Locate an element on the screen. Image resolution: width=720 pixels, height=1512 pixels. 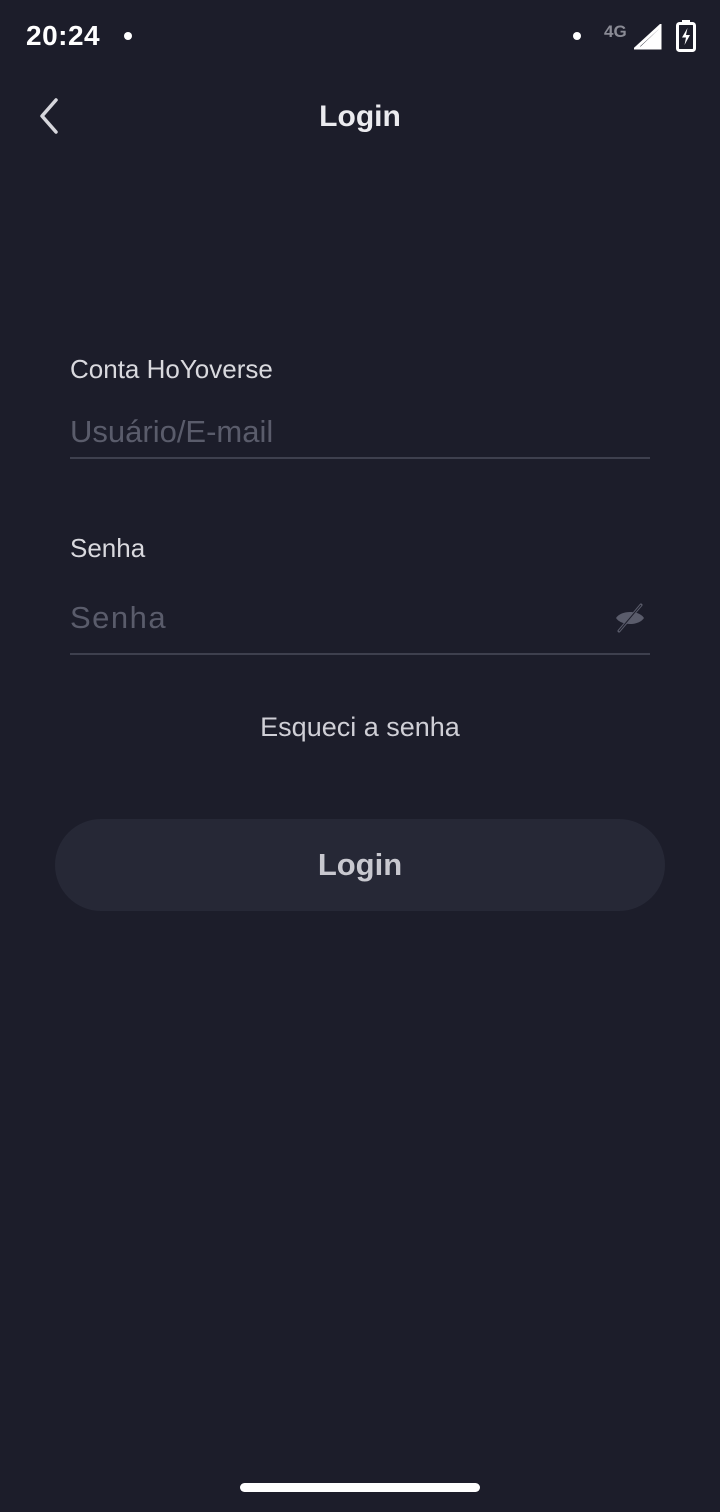
eye-off-icon is located at coordinates (630, 618).